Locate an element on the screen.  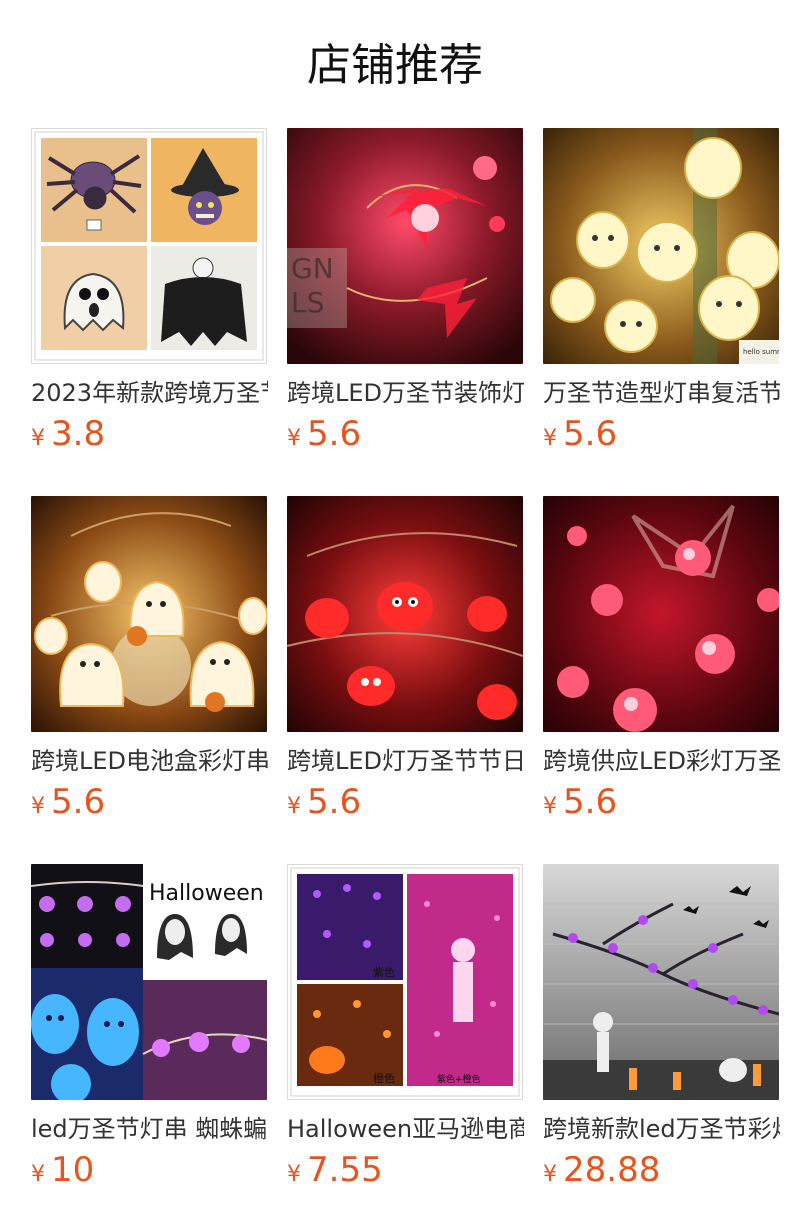
product-price: ¥28.88 is located at coordinates (601, 1172).